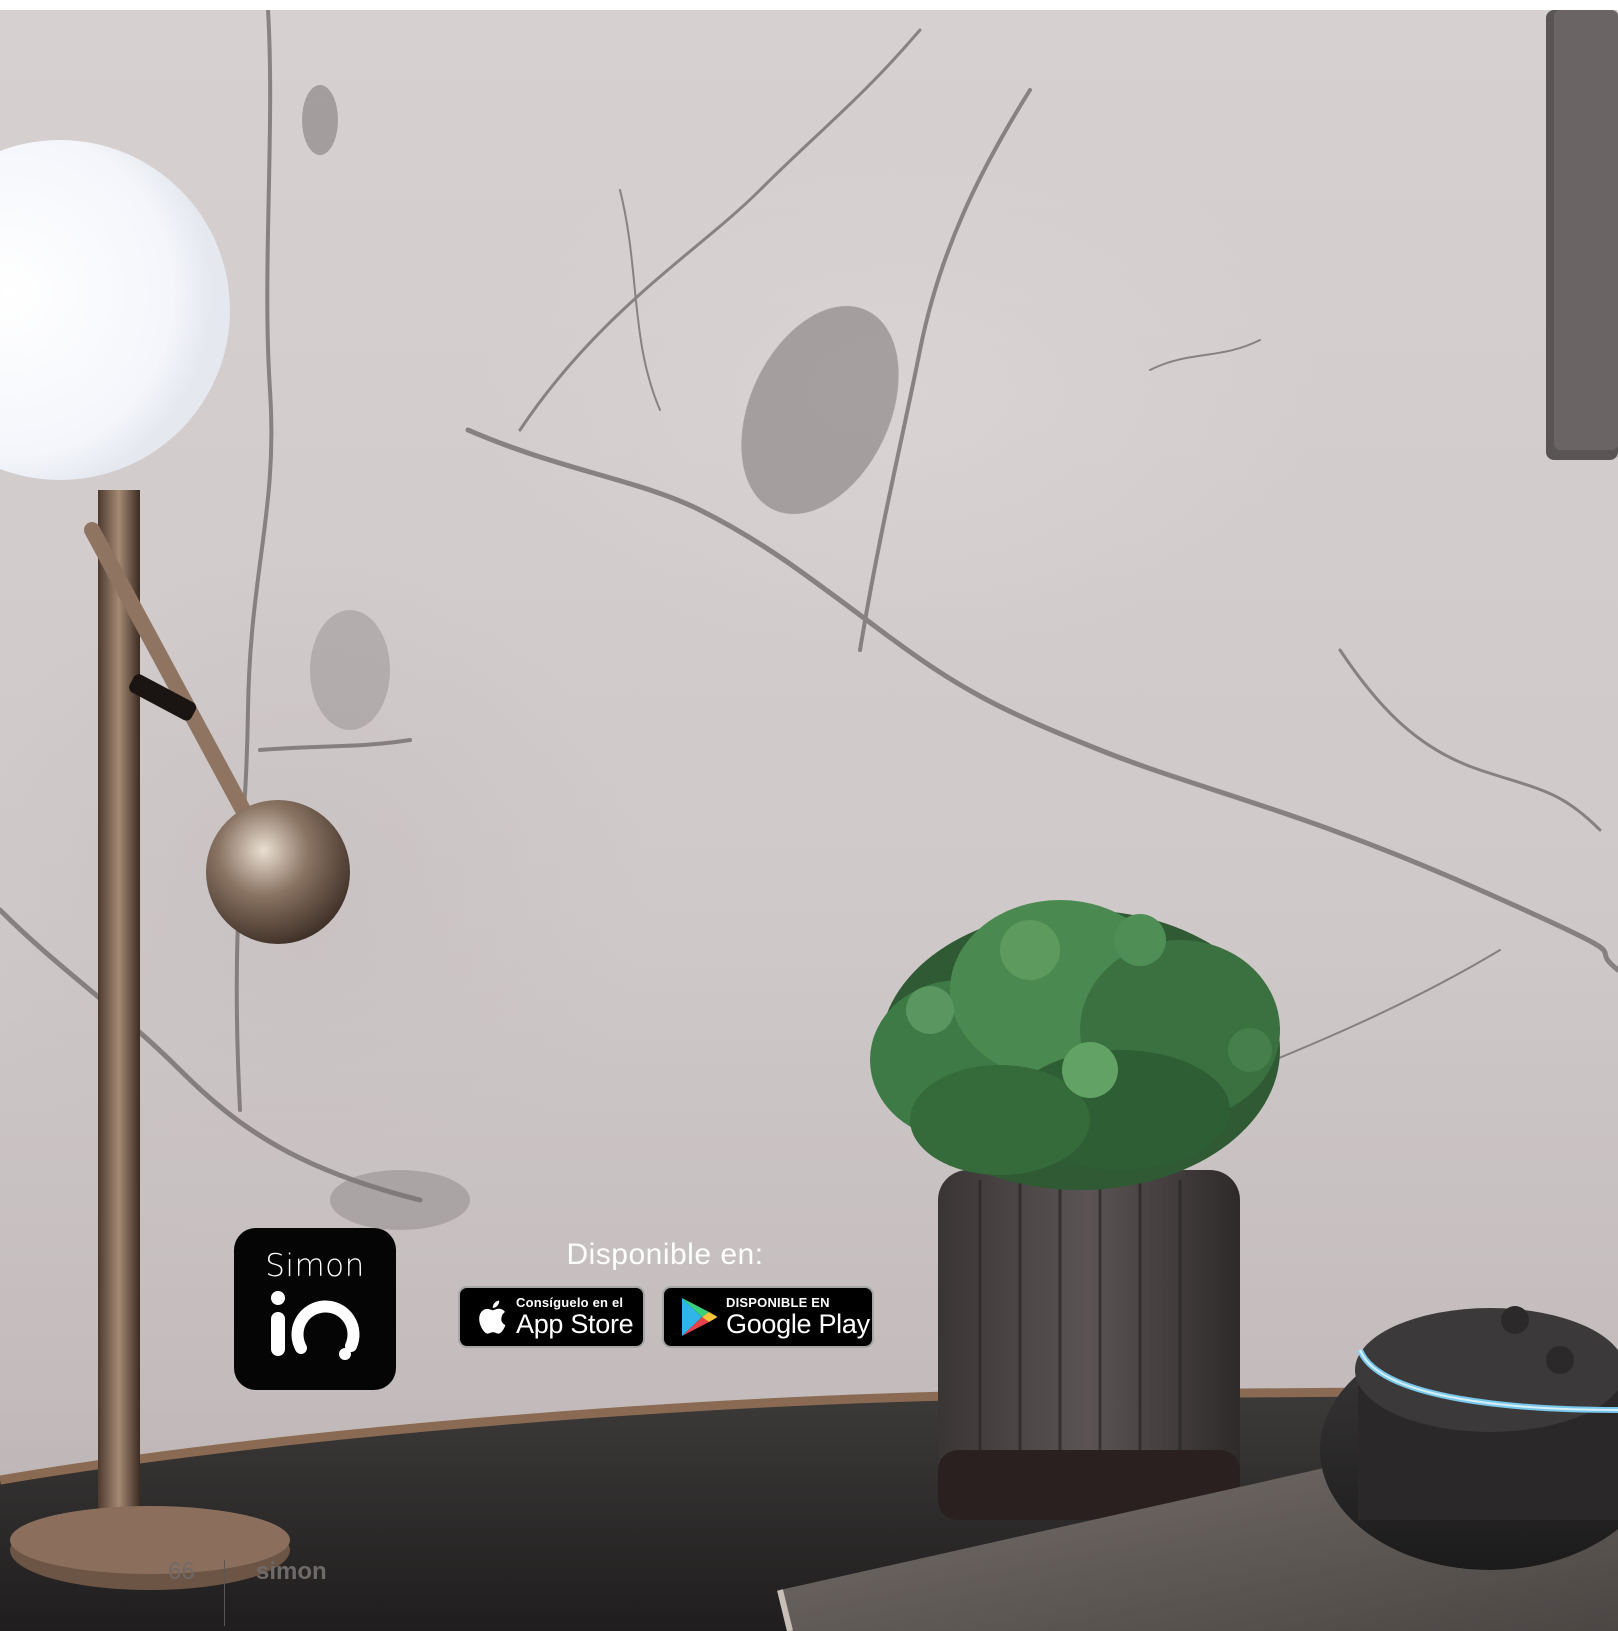 The width and height of the screenshot is (1618, 1631). Describe the element at coordinates (315, 1266) in the screenshot. I see `app-icon-brand: Simon` at that location.